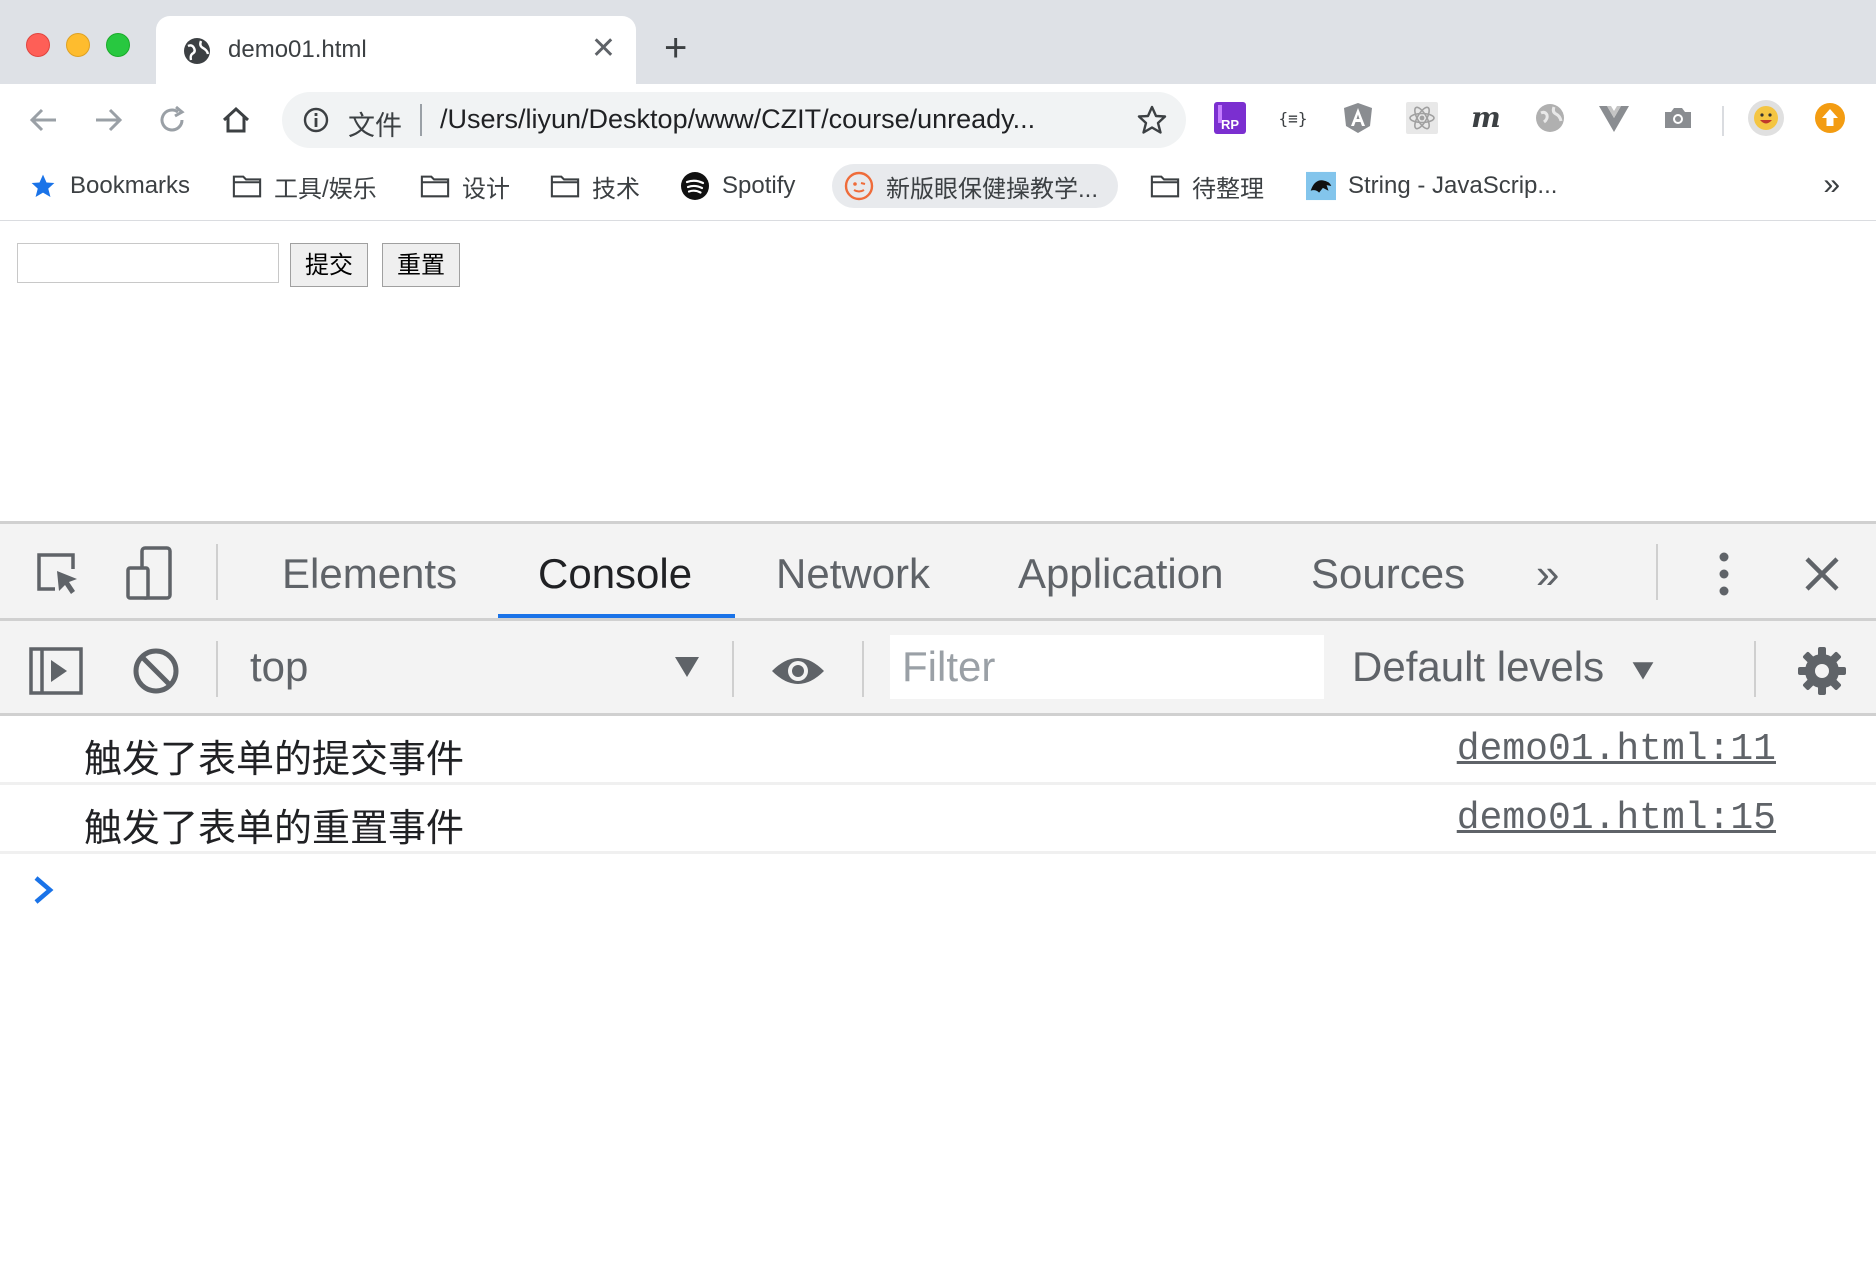 The height and width of the screenshot is (1281, 1876). I want to click on bookmark-label: Spotify, so click(759, 185).